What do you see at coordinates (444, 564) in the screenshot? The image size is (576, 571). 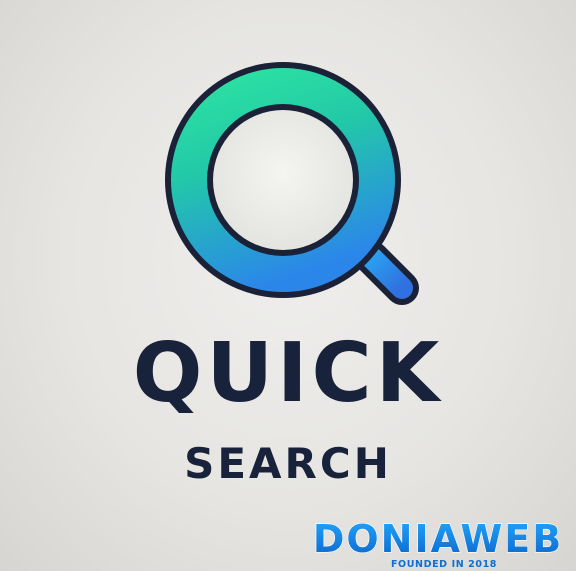 I see `svg-text: FOUNDED IN 2018` at bounding box center [444, 564].